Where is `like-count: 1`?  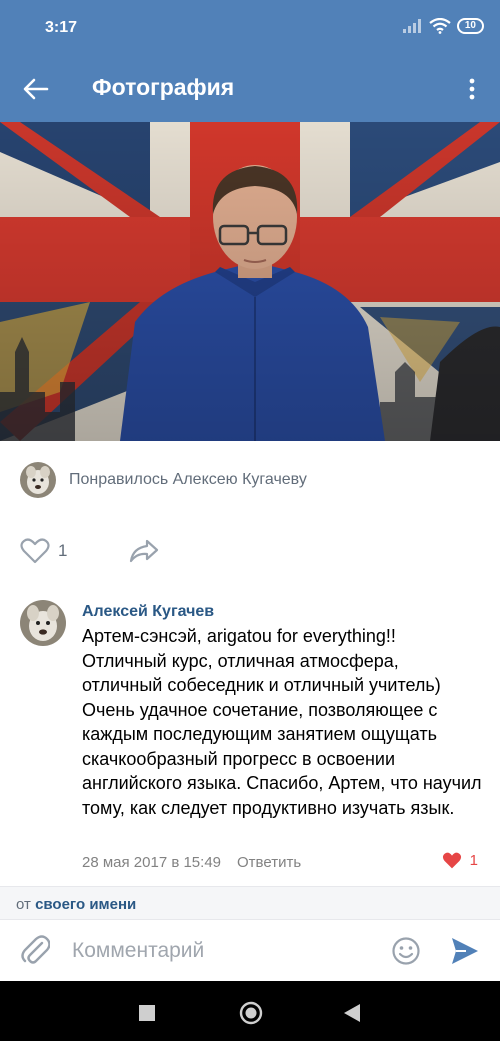
like-count: 1 is located at coordinates (63, 550).